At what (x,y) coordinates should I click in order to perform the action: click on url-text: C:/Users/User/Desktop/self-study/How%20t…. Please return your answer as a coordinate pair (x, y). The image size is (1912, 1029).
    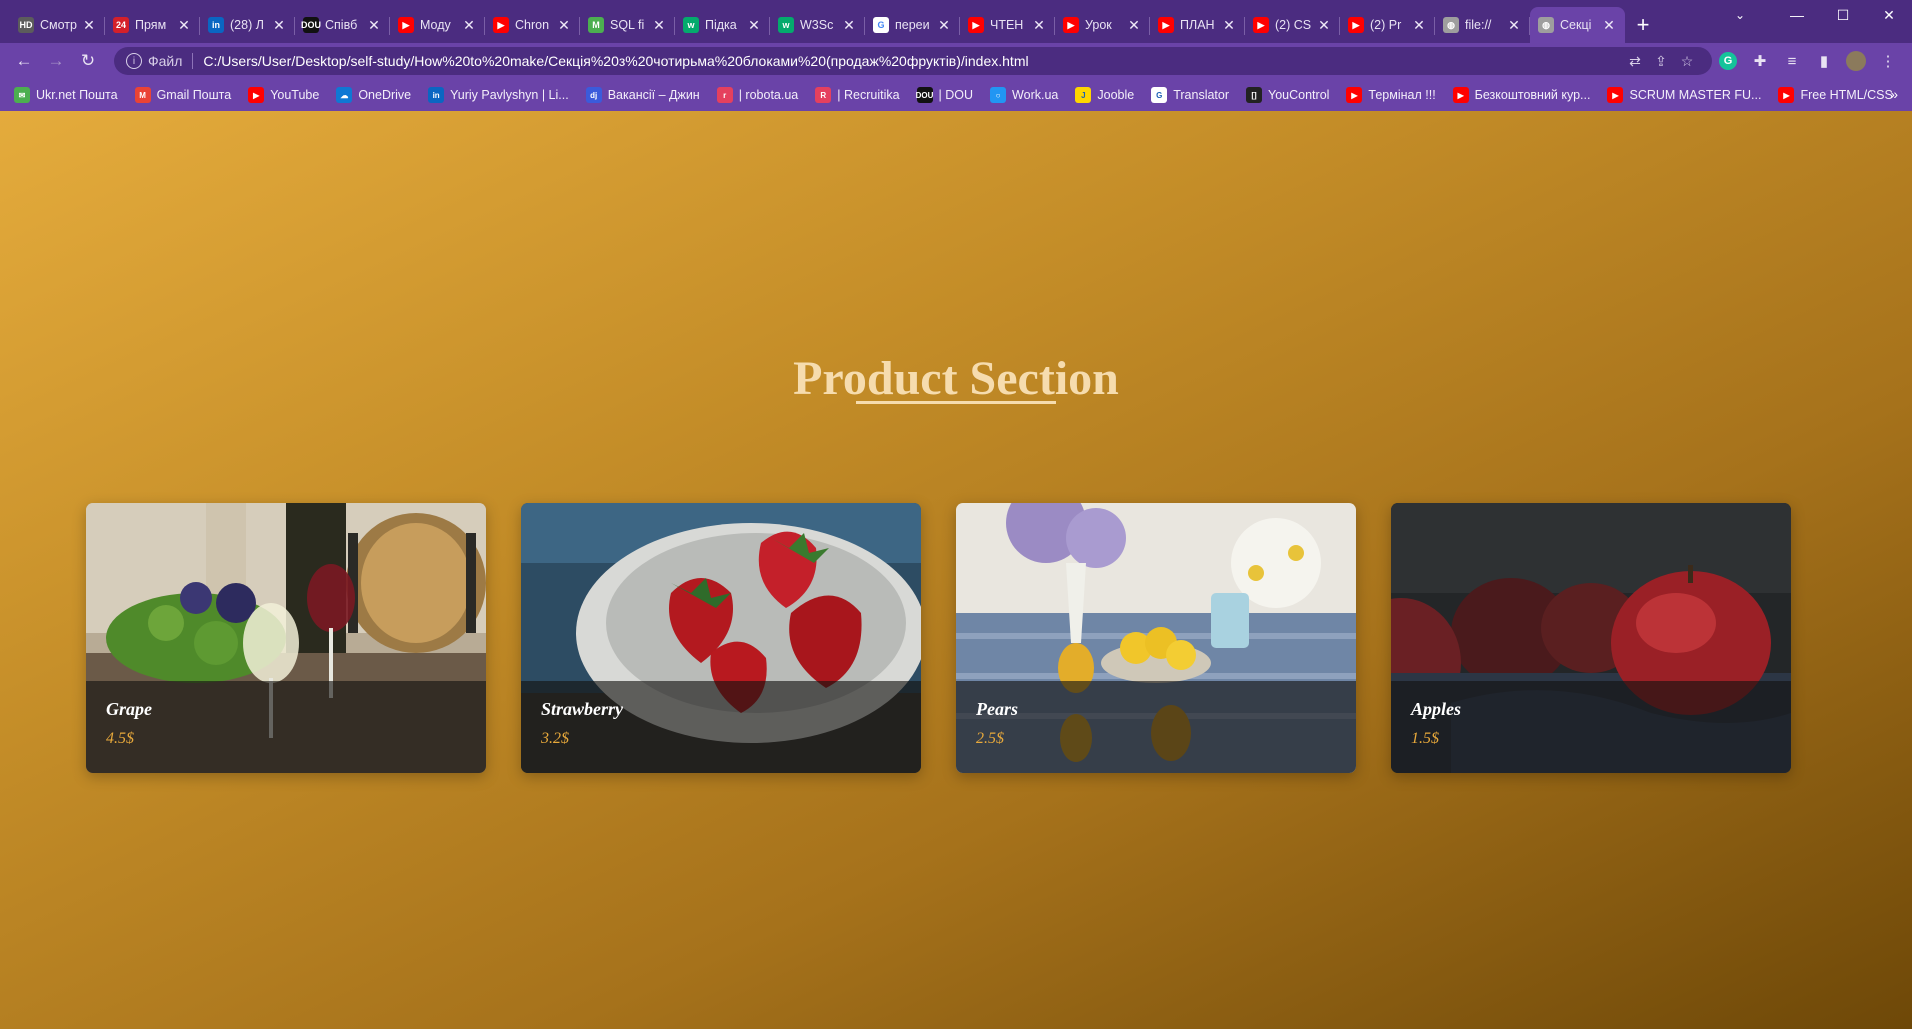
    Looking at the image, I should click on (912, 61).